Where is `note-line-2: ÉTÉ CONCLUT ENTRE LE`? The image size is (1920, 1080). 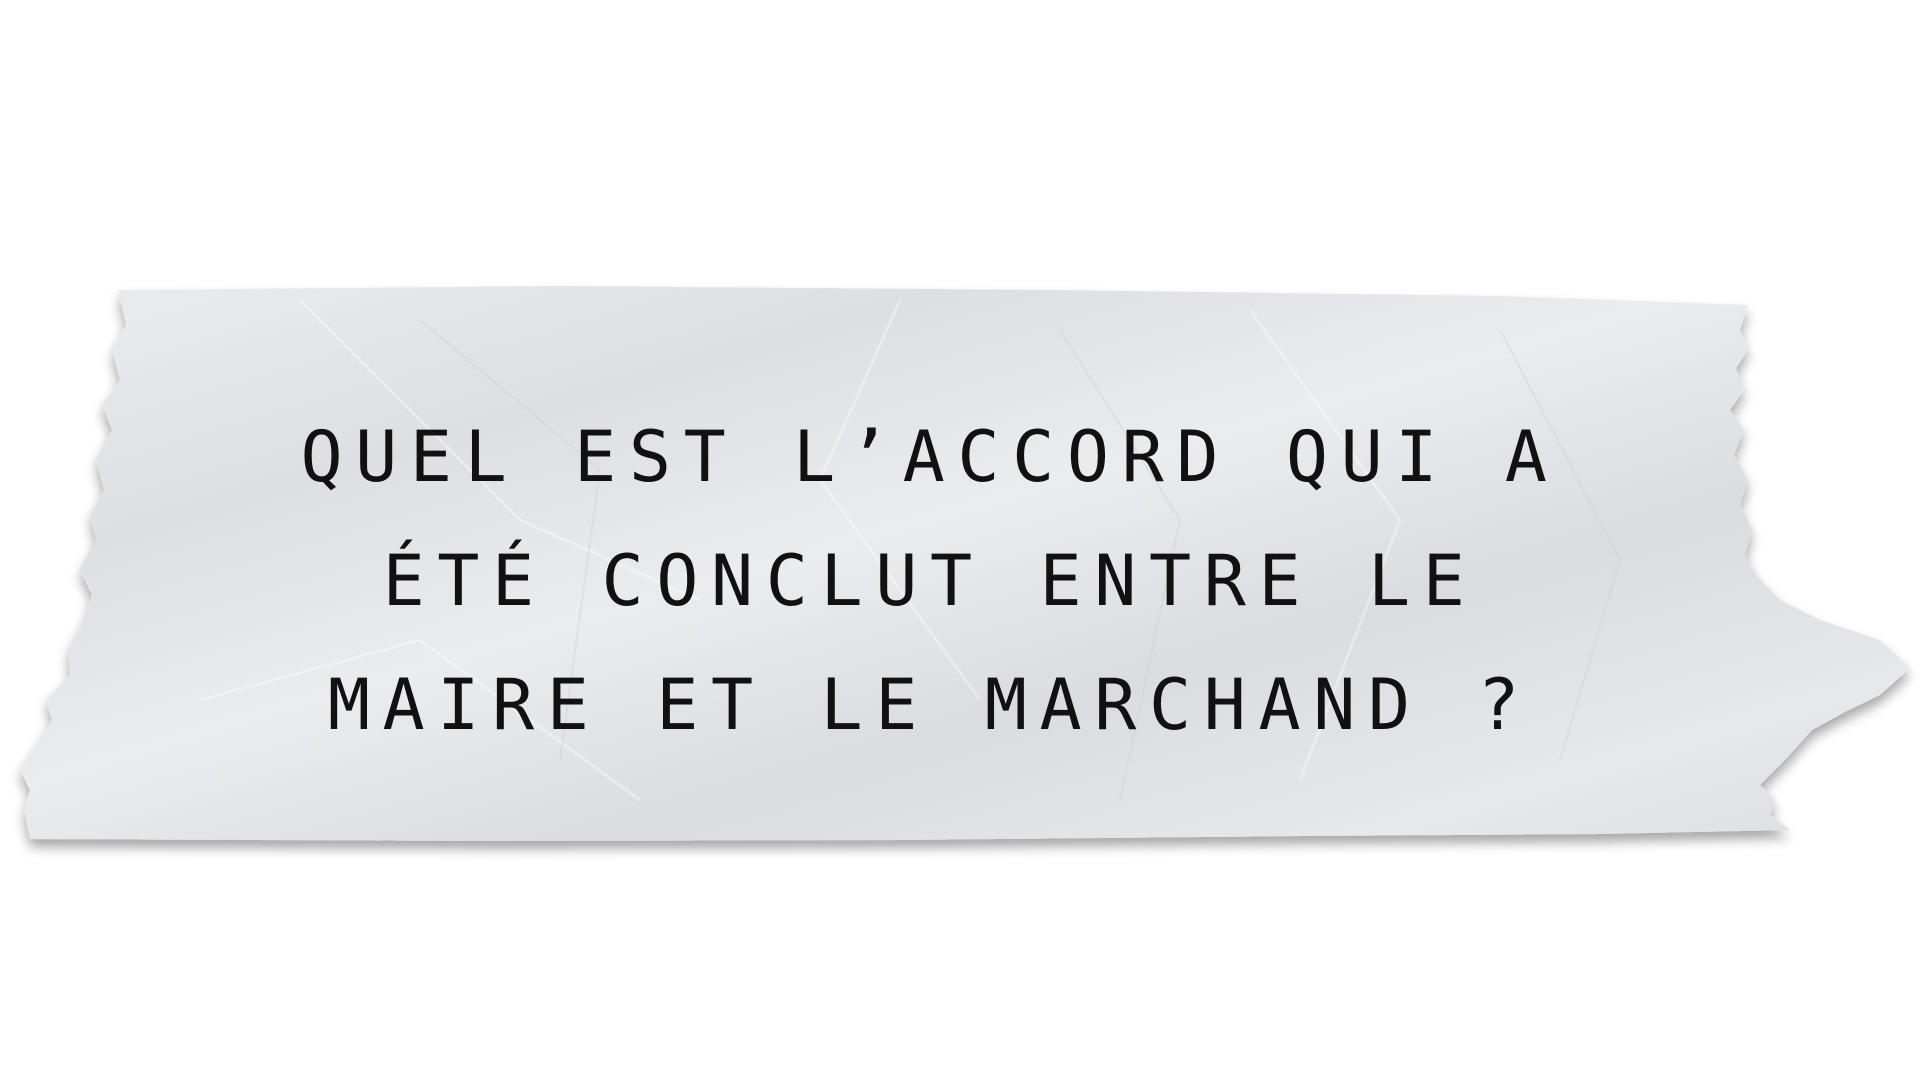 note-line-2: ÉTÉ CONCLUT ENTRE LE is located at coordinates (930, 581).